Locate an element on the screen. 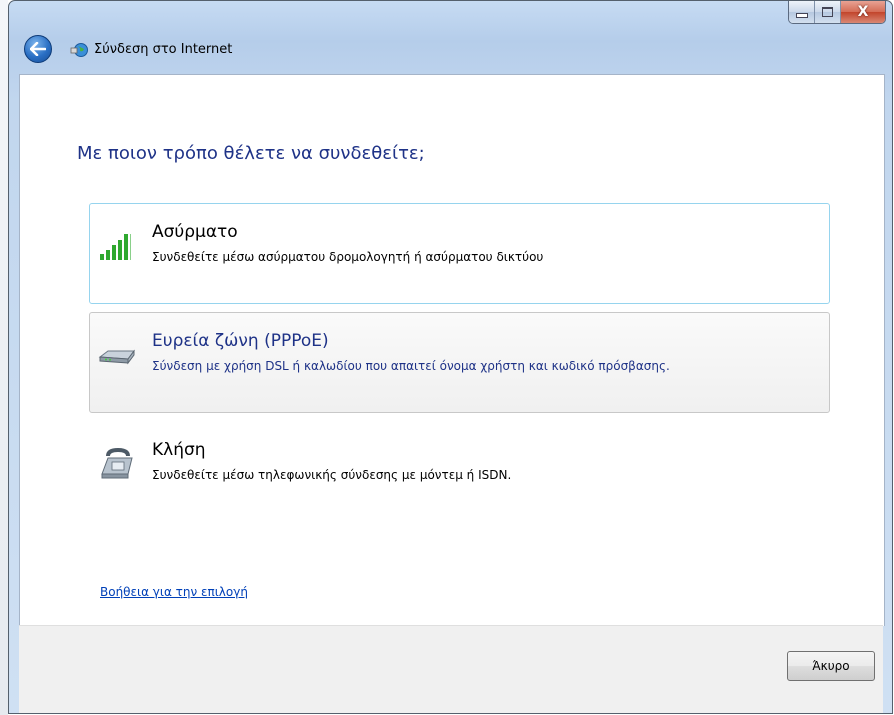 The width and height of the screenshot is (894, 715). minimize-button is located at coordinates (802, 12).